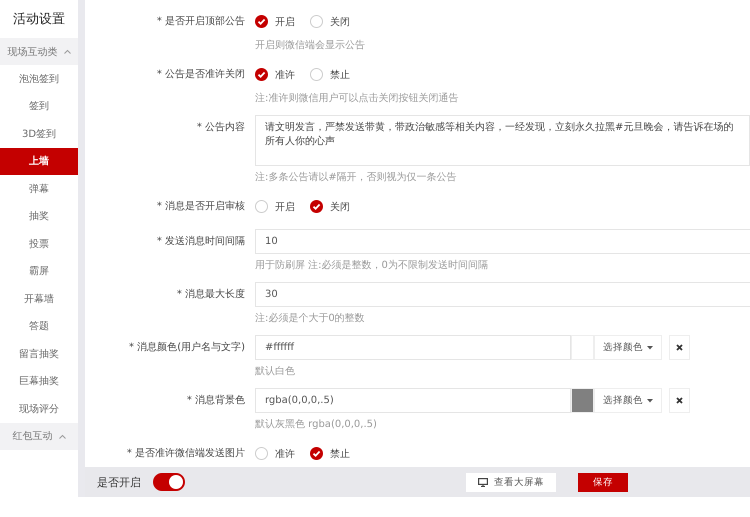 The height and width of the screenshot is (517, 750). What do you see at coordinates (39, 78) in the screenshot?
I see `sidebar-item: 泡泡签到` at bounding box center [39, 78].